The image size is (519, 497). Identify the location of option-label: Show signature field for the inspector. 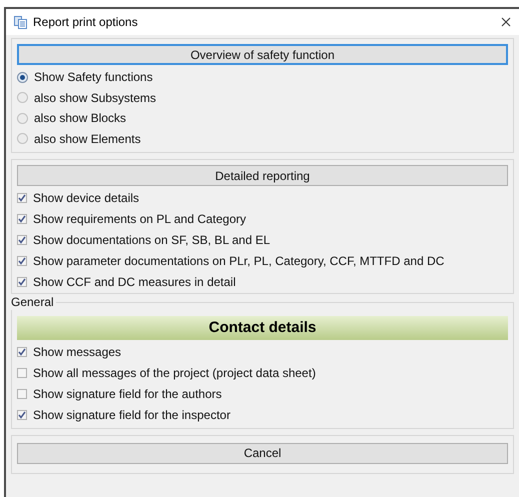
(131, 415).